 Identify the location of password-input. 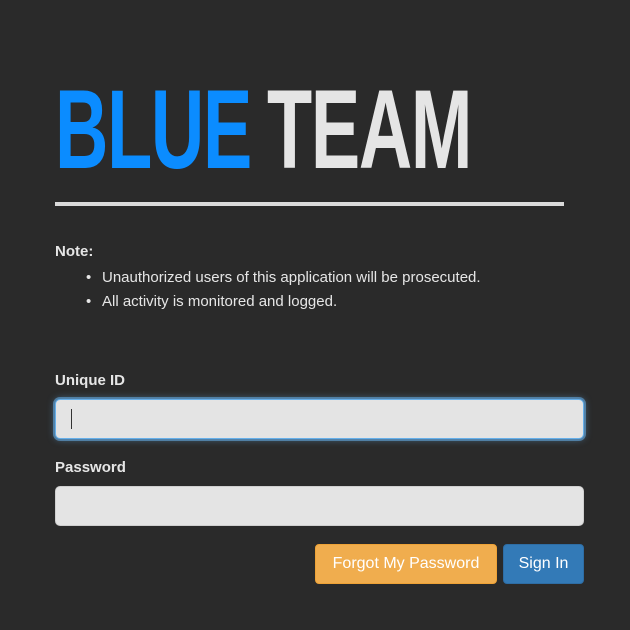
(319, 506).